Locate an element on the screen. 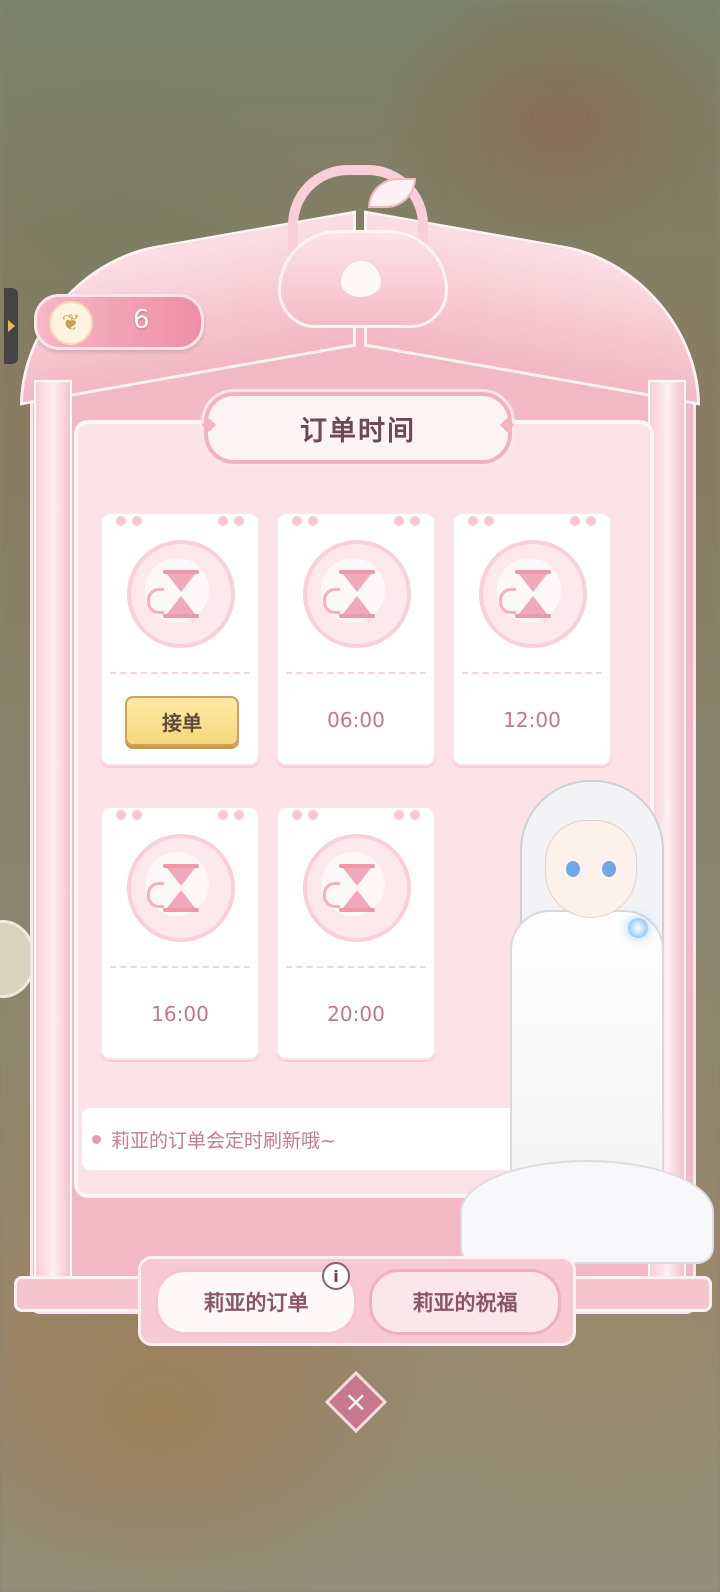  panel-title: 订单时间 is located at coordinates (358, 428).